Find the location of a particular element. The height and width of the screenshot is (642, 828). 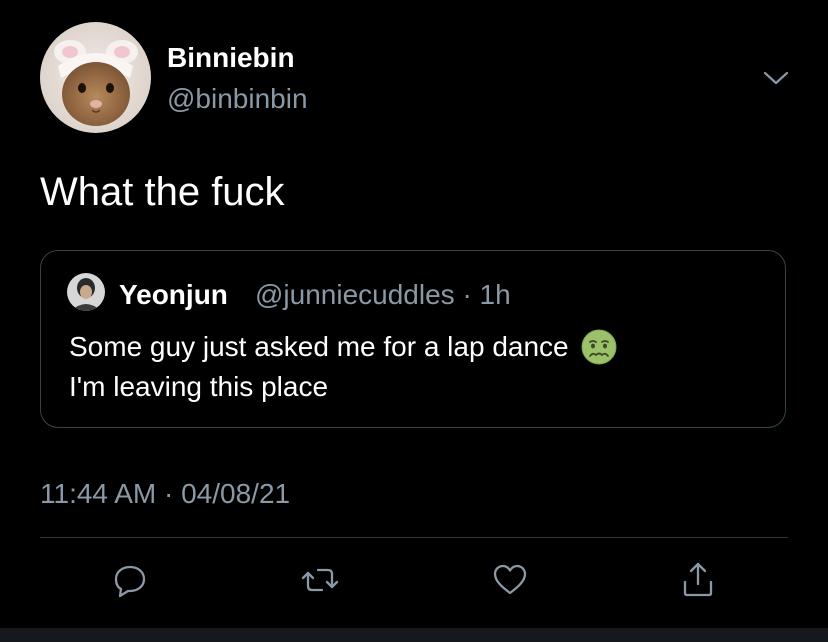

reply-icon is located at coordinates (130, 580).